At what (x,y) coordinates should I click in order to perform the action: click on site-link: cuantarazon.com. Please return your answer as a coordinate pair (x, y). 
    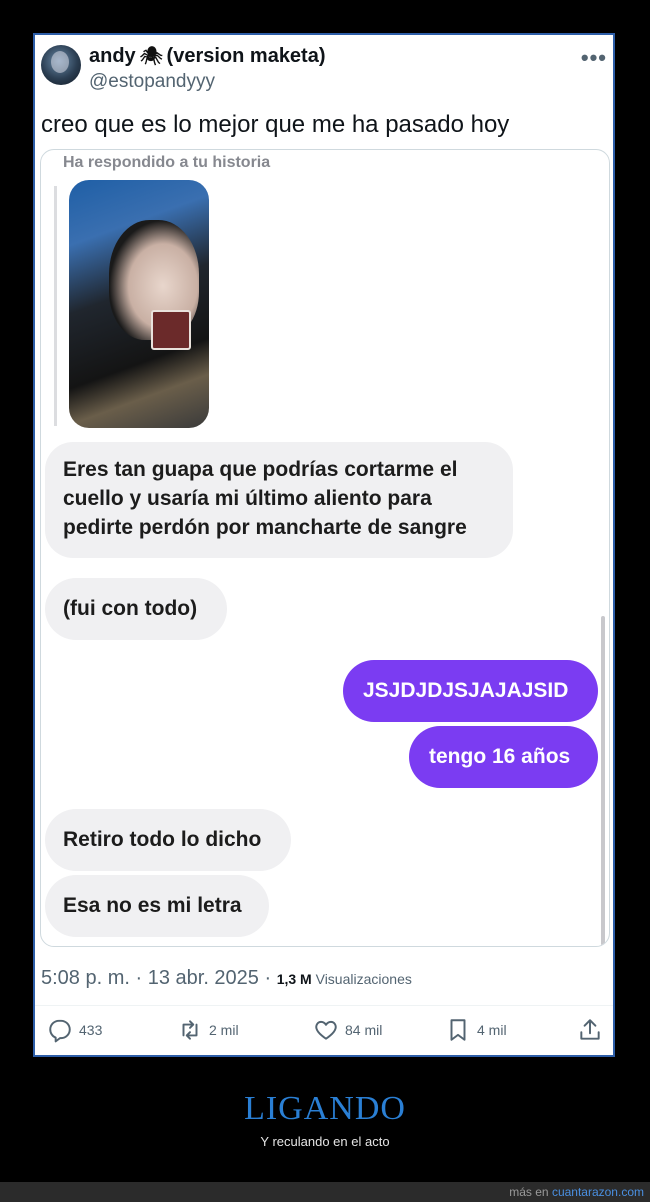
    Looking at the image, I should click on (598, 1192).